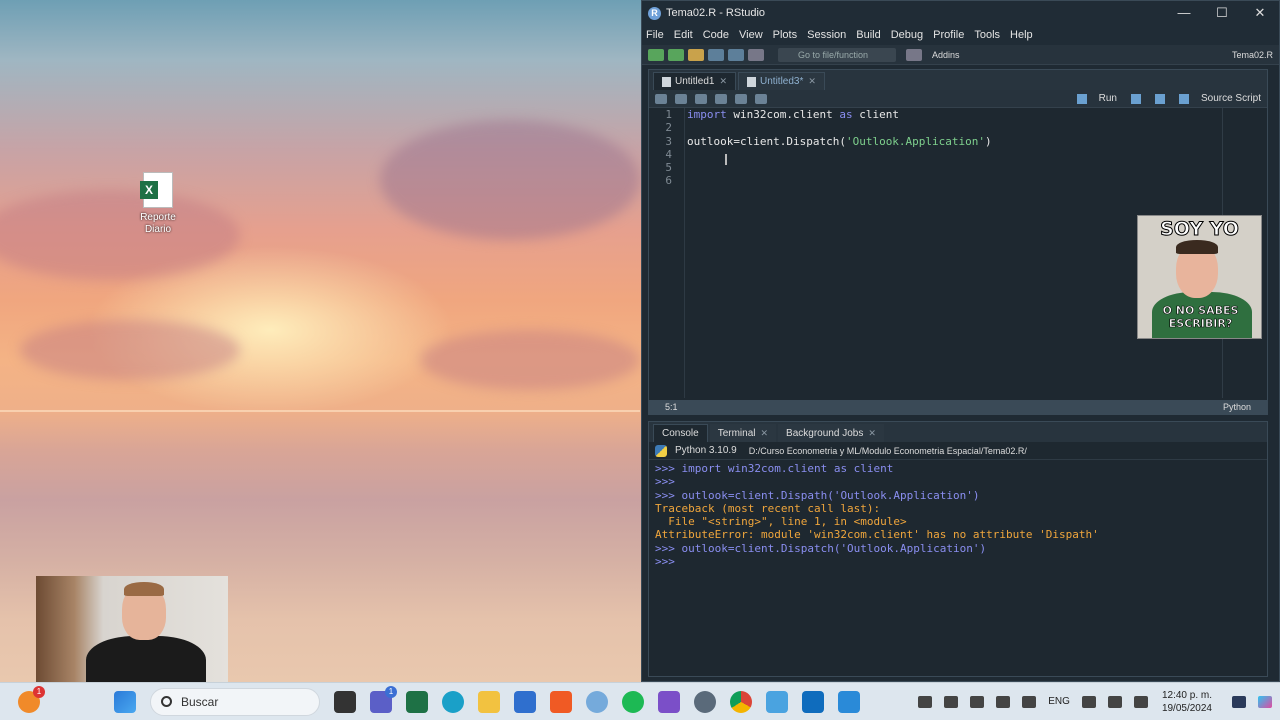  Describe the element at coordinates (785, 35) in the screenshot. I see `menu-plots: Plots` at that location.